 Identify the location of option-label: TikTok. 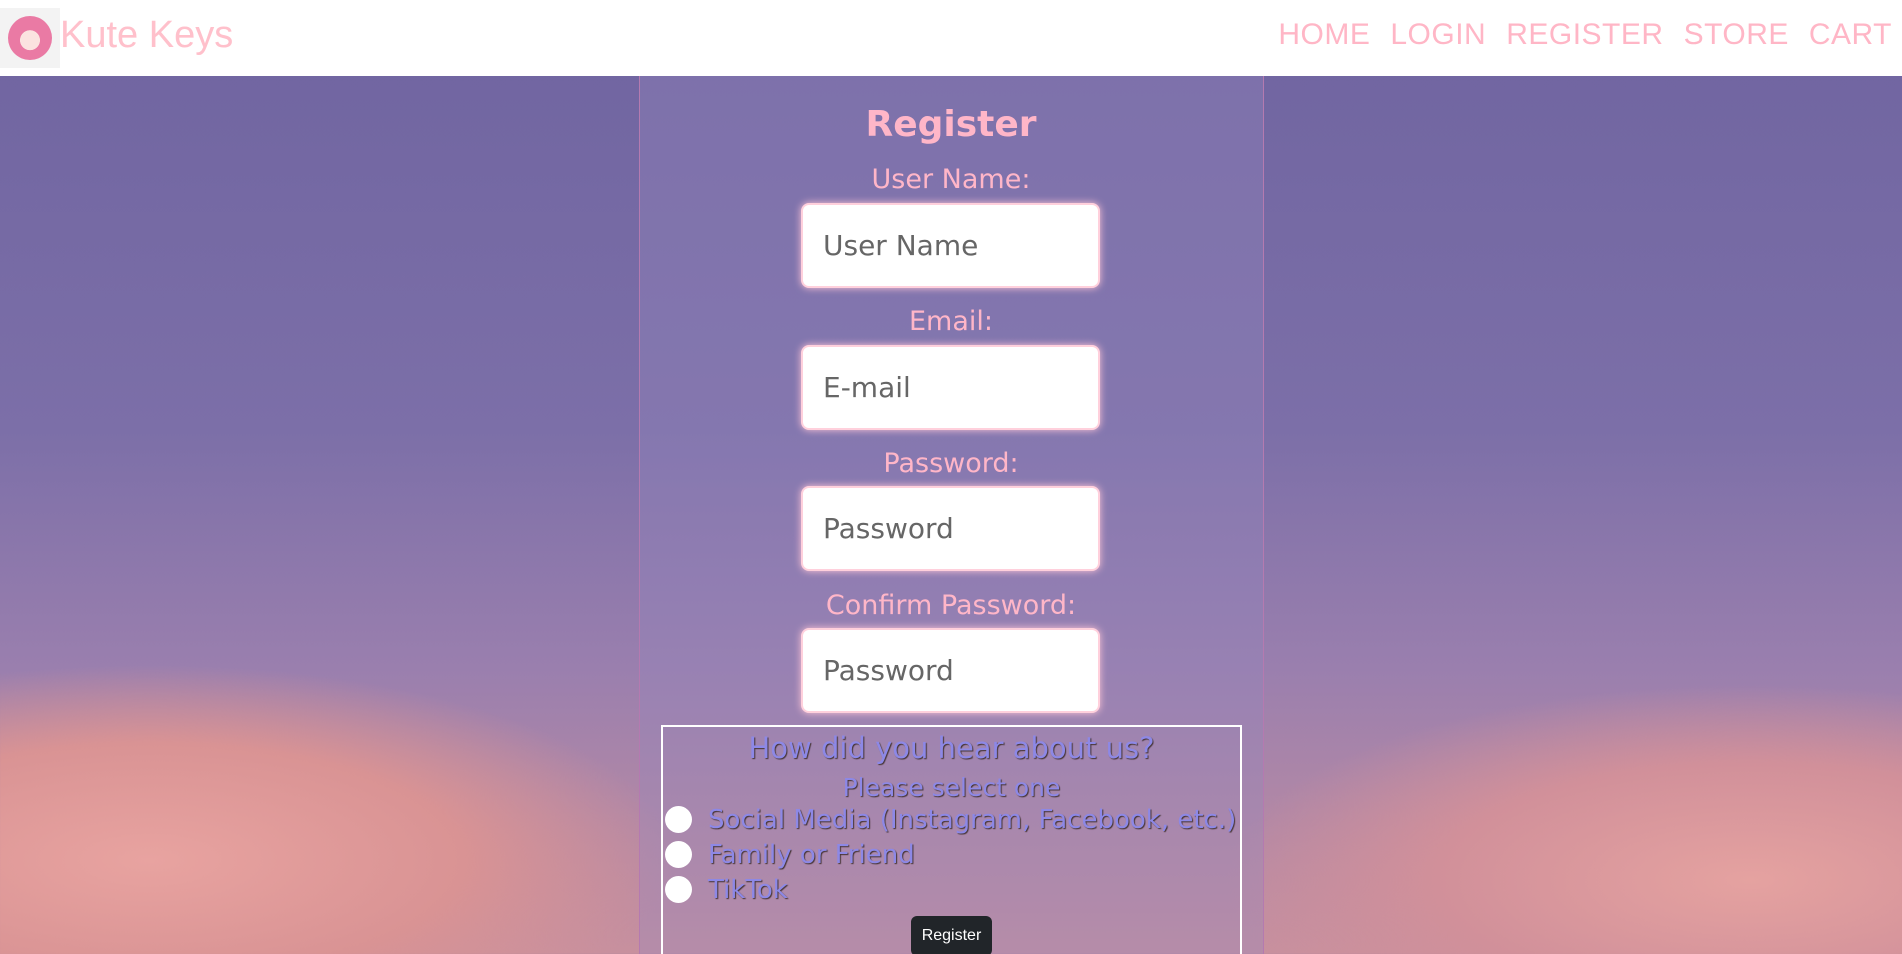
(748, 889).